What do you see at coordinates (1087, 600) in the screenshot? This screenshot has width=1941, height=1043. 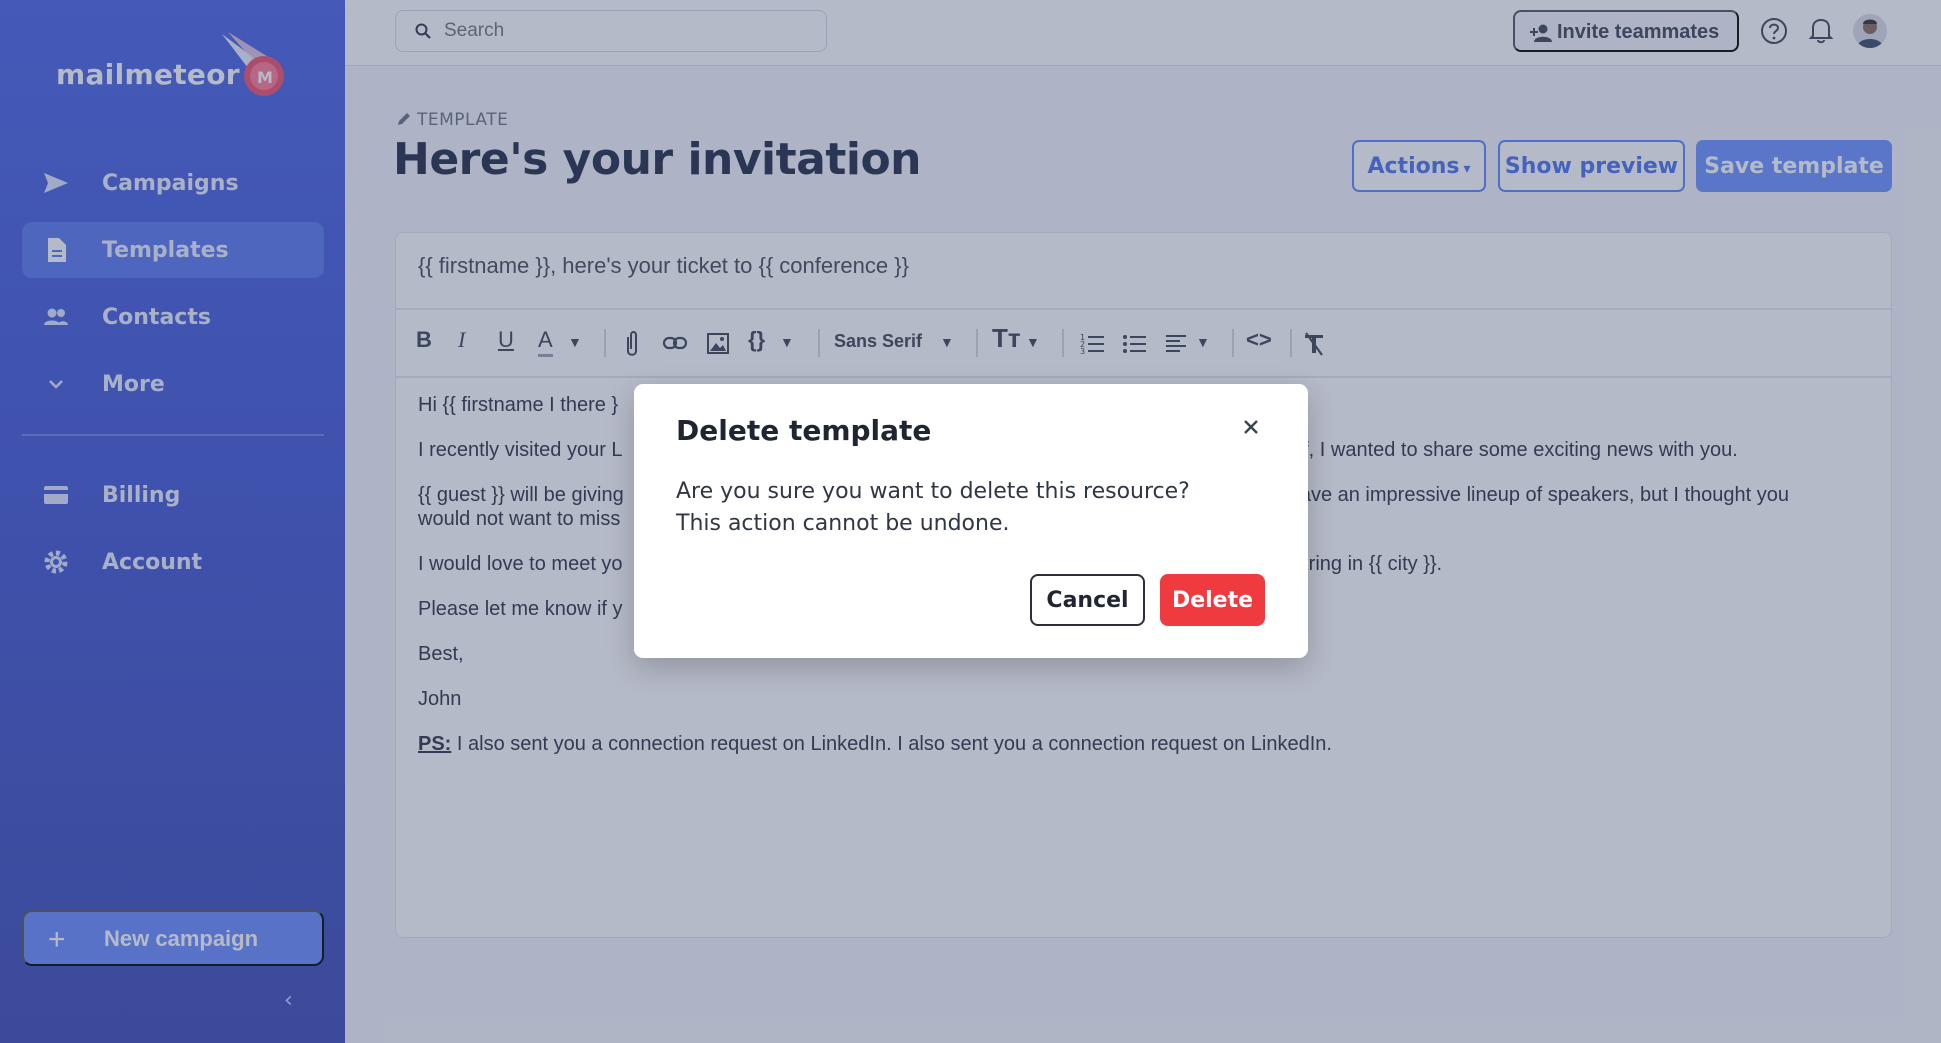 I see `cancel-button: Cancel` at bounding box center [1087, 600].